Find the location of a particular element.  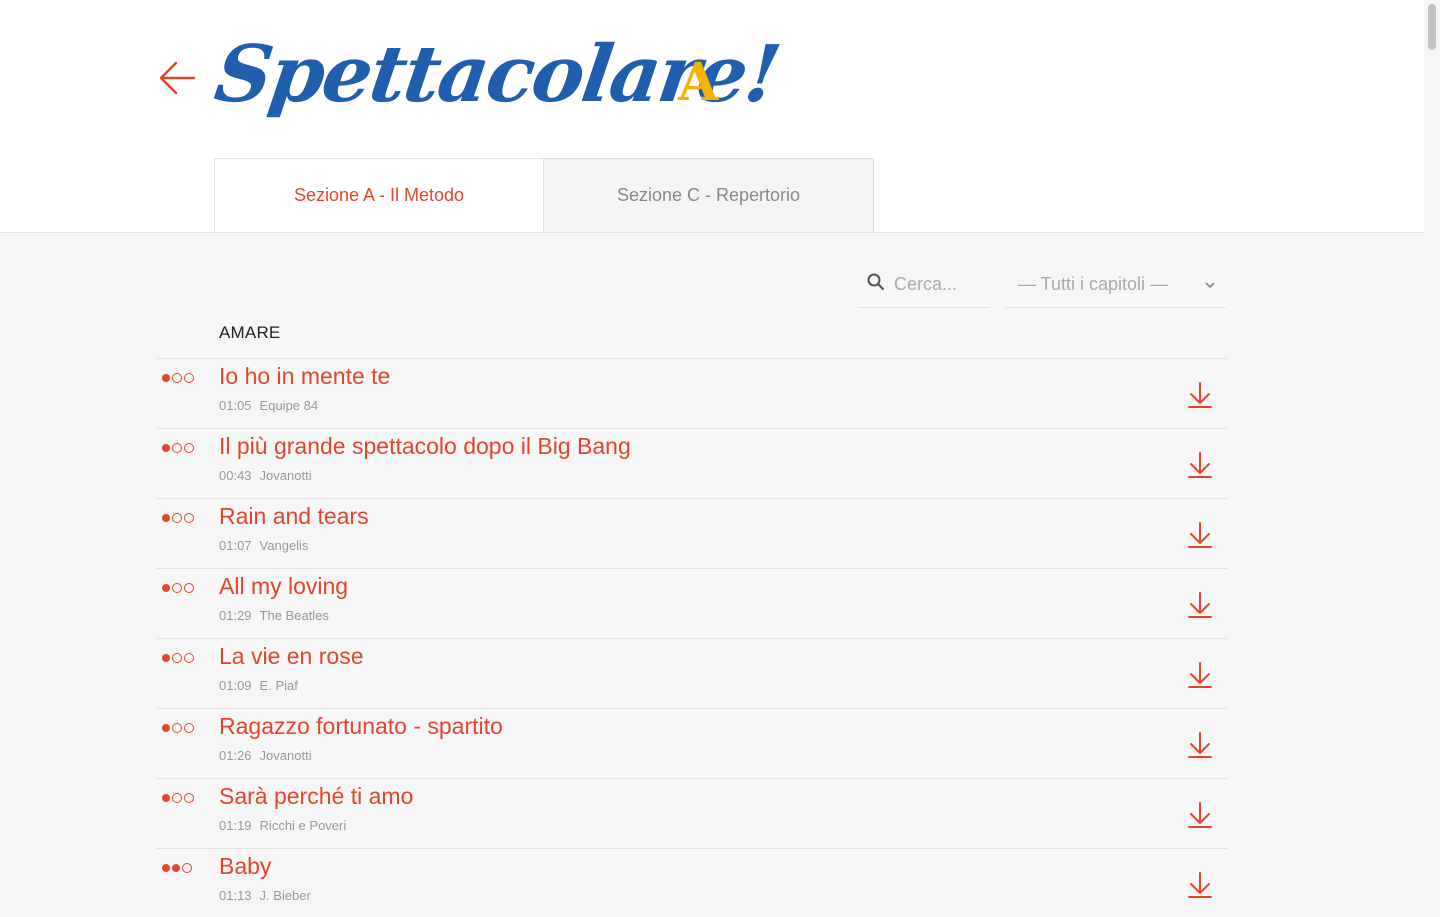

song-meta: 00:43 Jovanotti is located at coordinates (265, 475).